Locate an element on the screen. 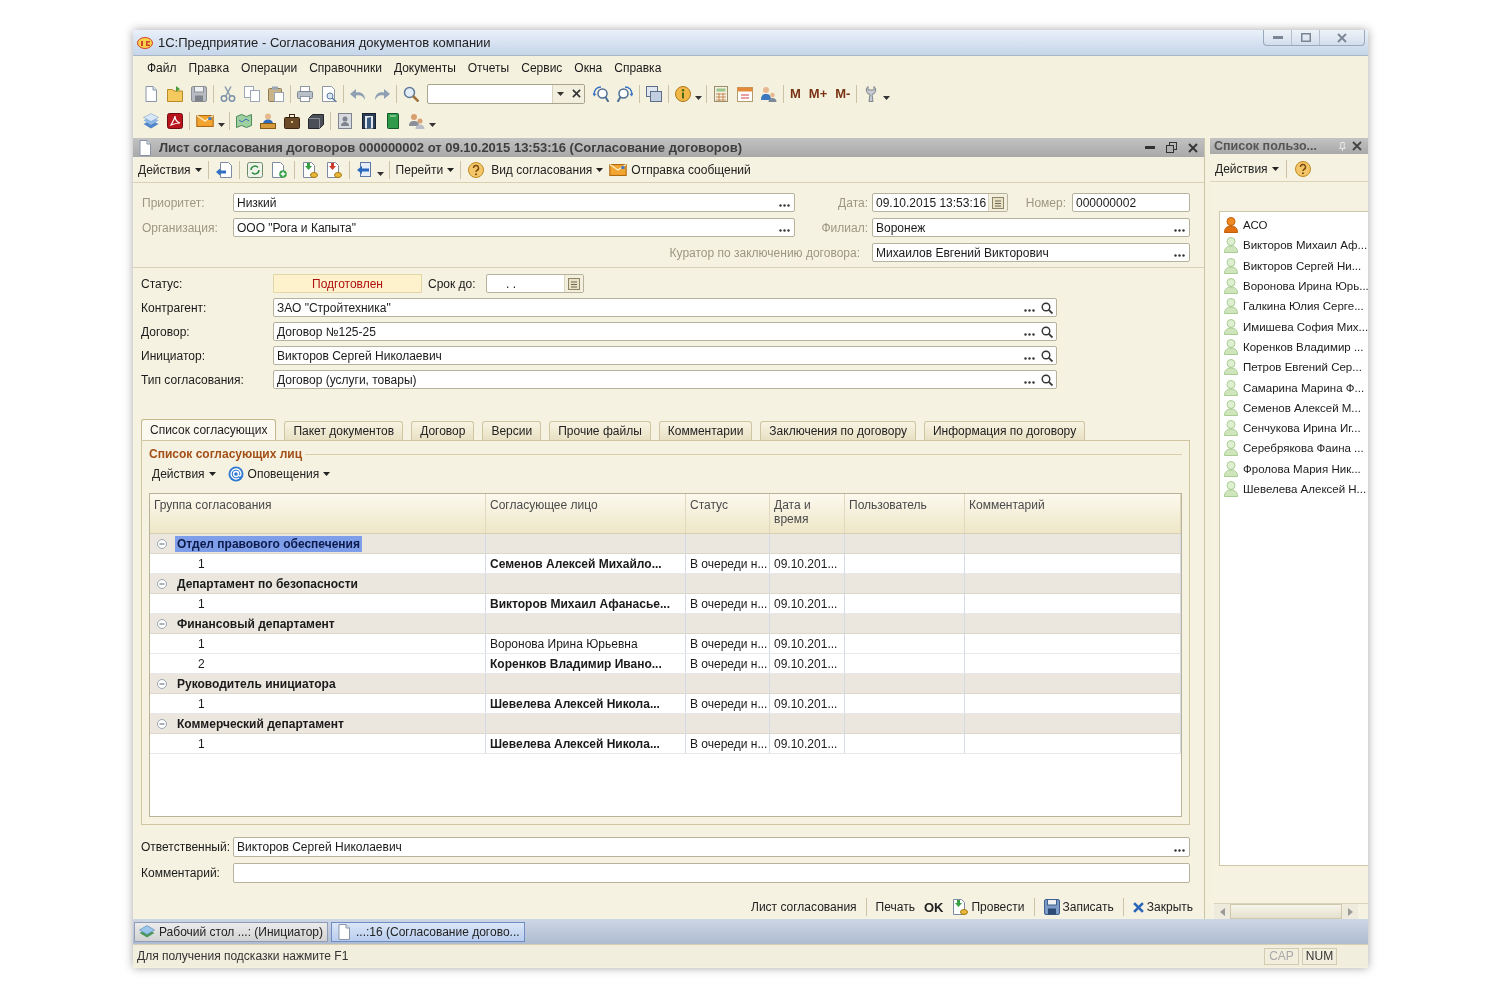 The height and width of the screenshot is (1000, 1500). input-field: Договор №125-25 is located at coordinates (665, 331).